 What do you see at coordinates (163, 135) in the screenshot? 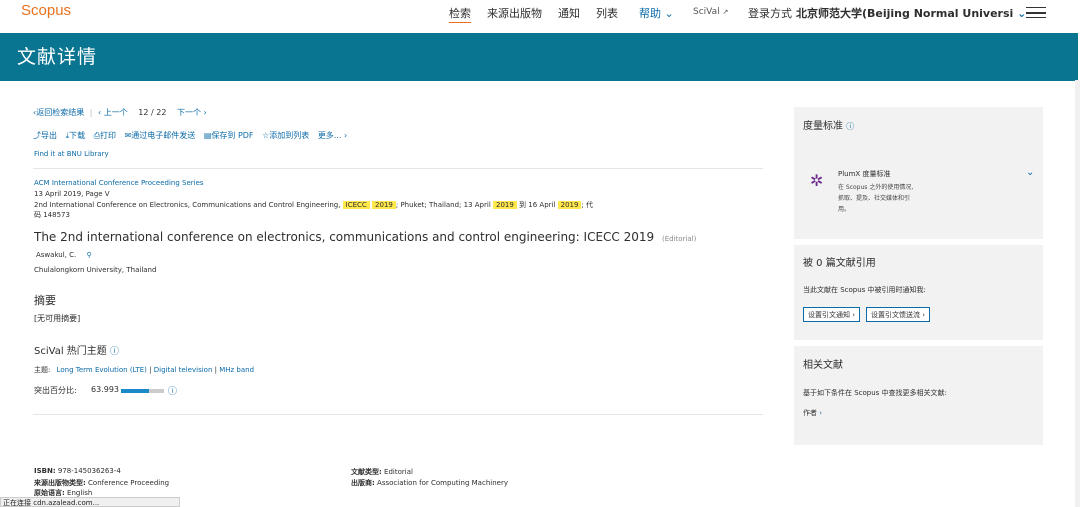
I see `email-label: 通过电子邮件发送` at bounding box center [163, 135].